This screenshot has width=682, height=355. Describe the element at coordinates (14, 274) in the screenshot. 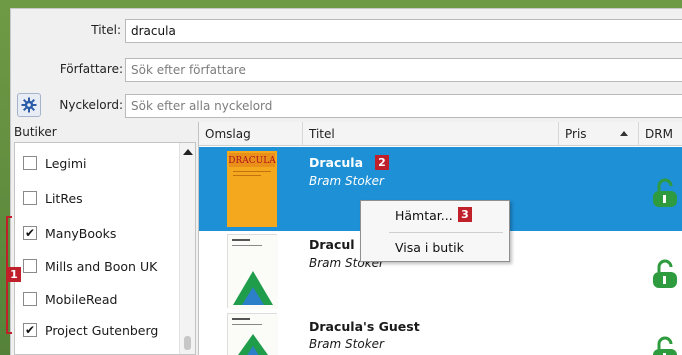

I see `annotation-badge-1: 1` at that location.